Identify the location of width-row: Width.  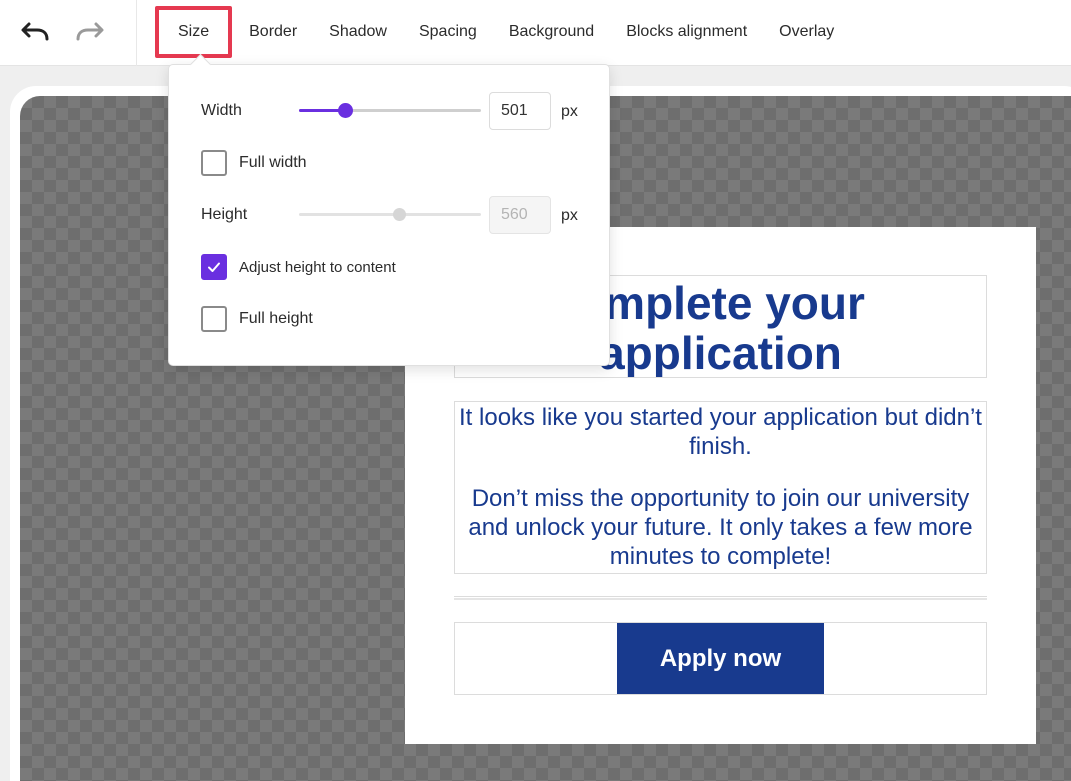
(221, 111).